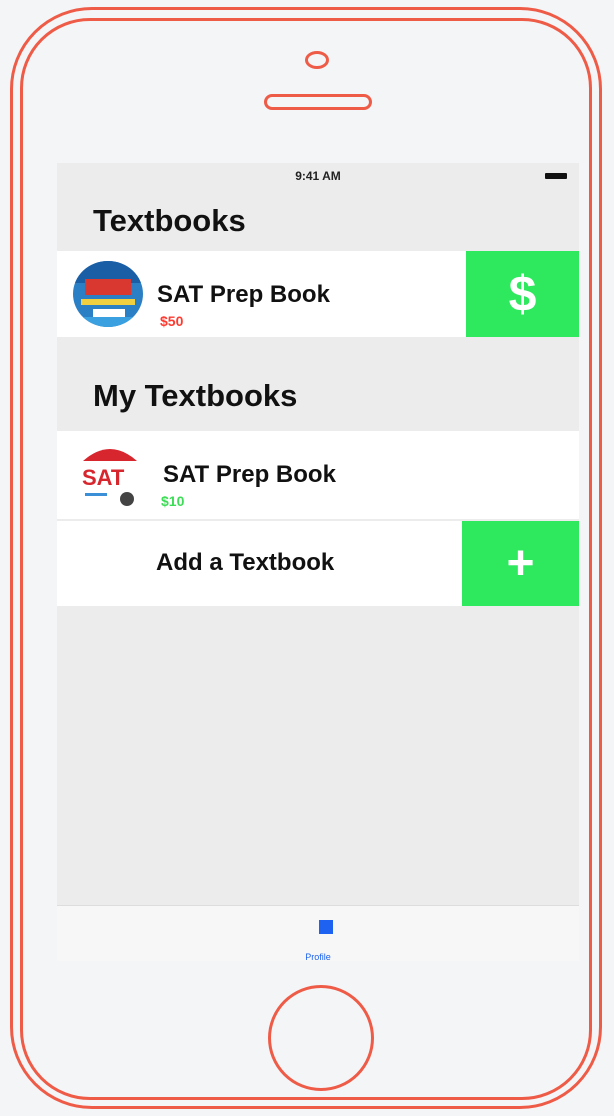  Describe the element at coordinates (173, 501) in the screenshot. I see `my-textbook-price: $10` at that location.